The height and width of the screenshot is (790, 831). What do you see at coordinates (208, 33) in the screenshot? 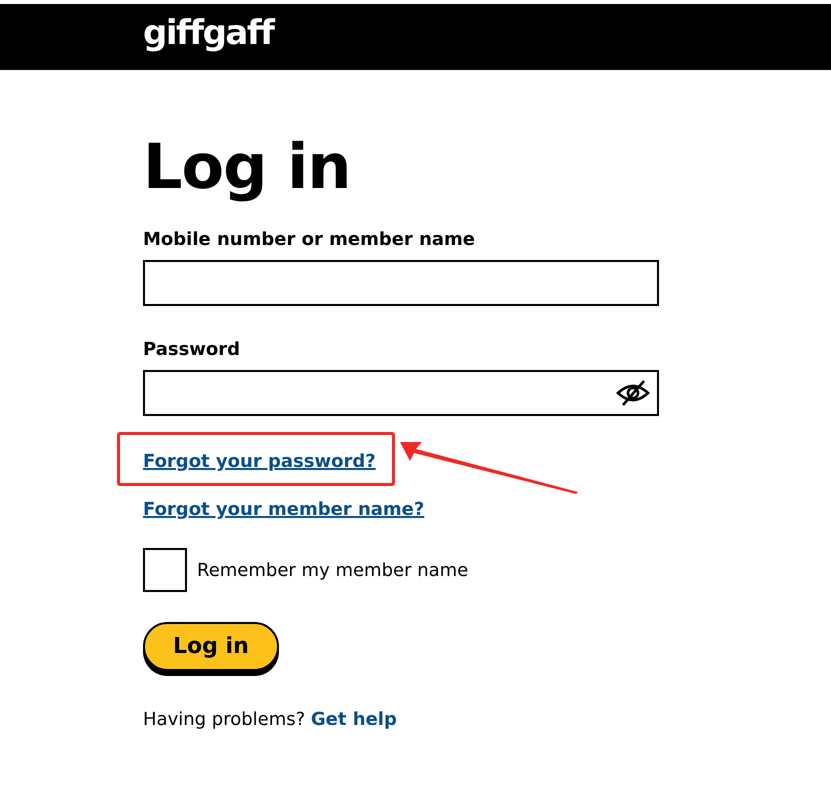
I see `logo: giffgaff` at bounding box center [208, 33].